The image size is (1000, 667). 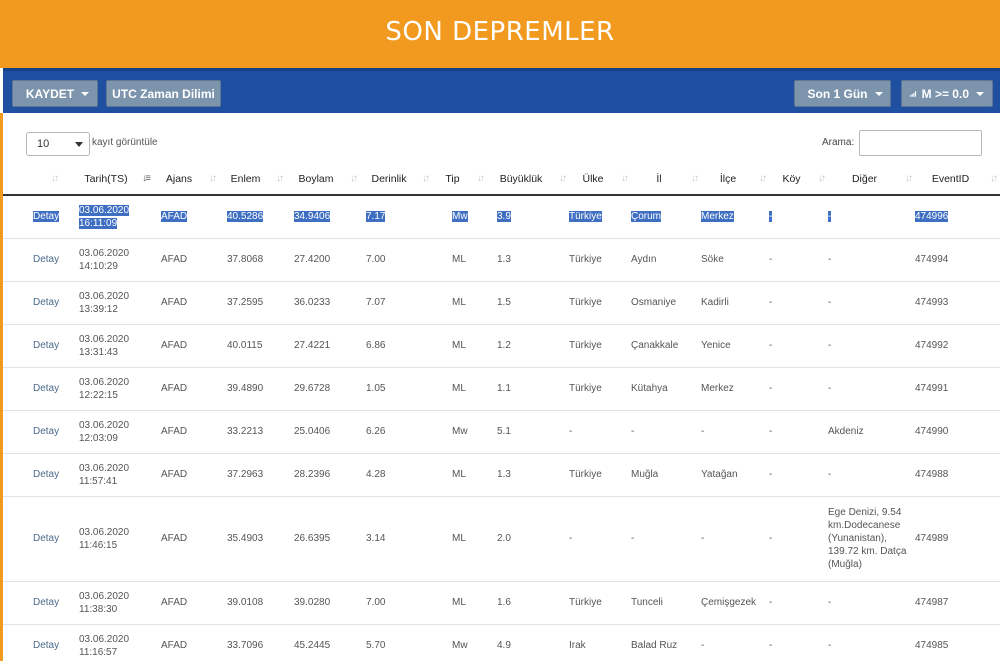 I want to click on district-cell-text: Yatağan, so click(x=719, y=474).